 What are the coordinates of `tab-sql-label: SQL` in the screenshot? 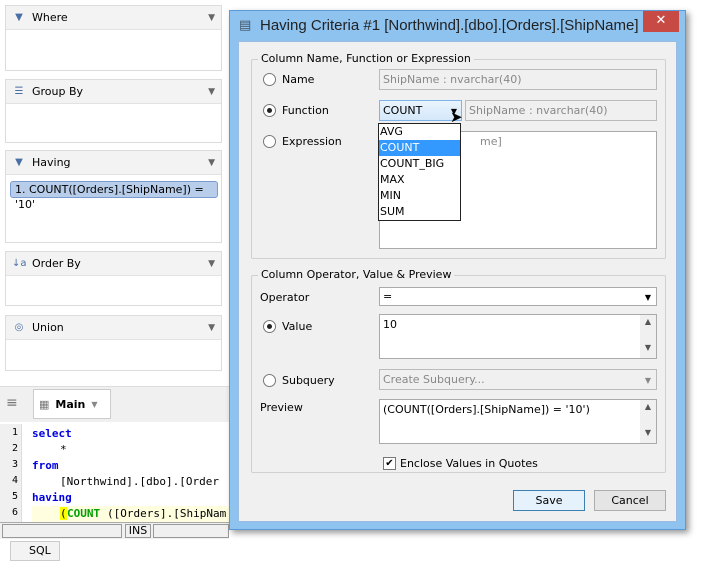 It's located at (40, 550).